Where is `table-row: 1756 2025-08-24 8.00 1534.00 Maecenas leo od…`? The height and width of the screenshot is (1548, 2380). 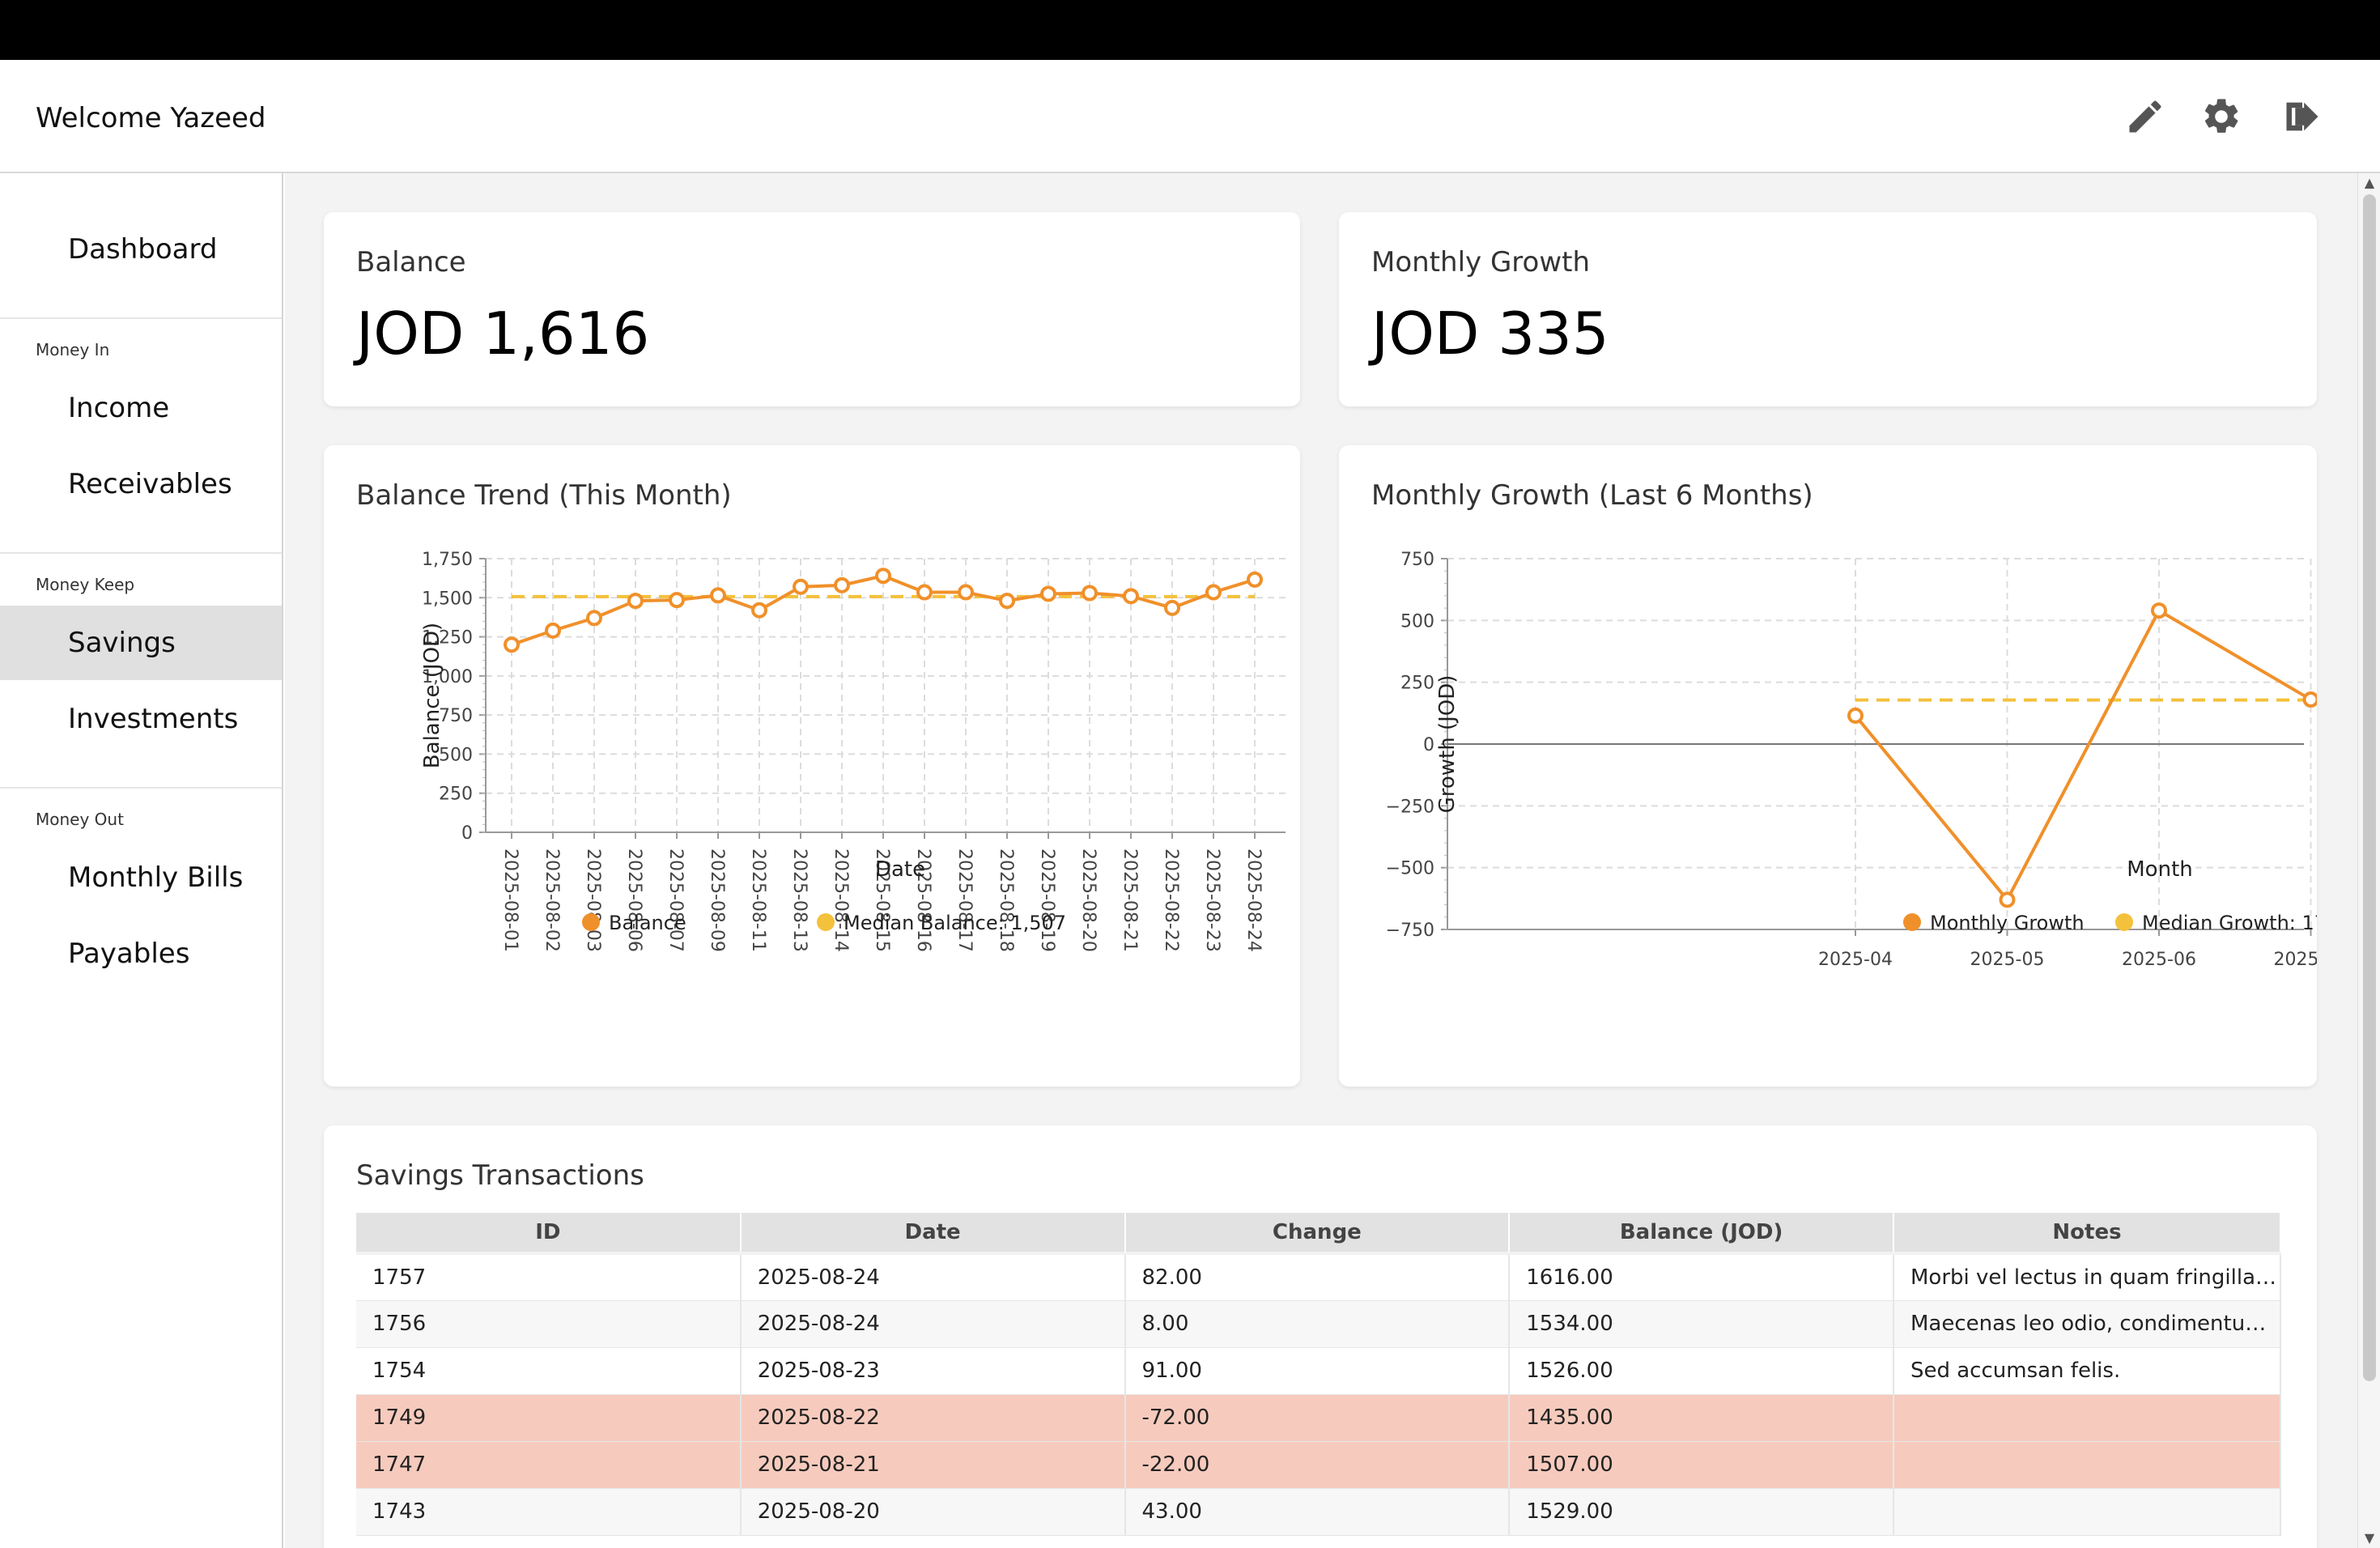 table-row: 1756 2025-08-24 8.00 1534.00 Maecenas leo od… is located at coordinates (1319, 1324).